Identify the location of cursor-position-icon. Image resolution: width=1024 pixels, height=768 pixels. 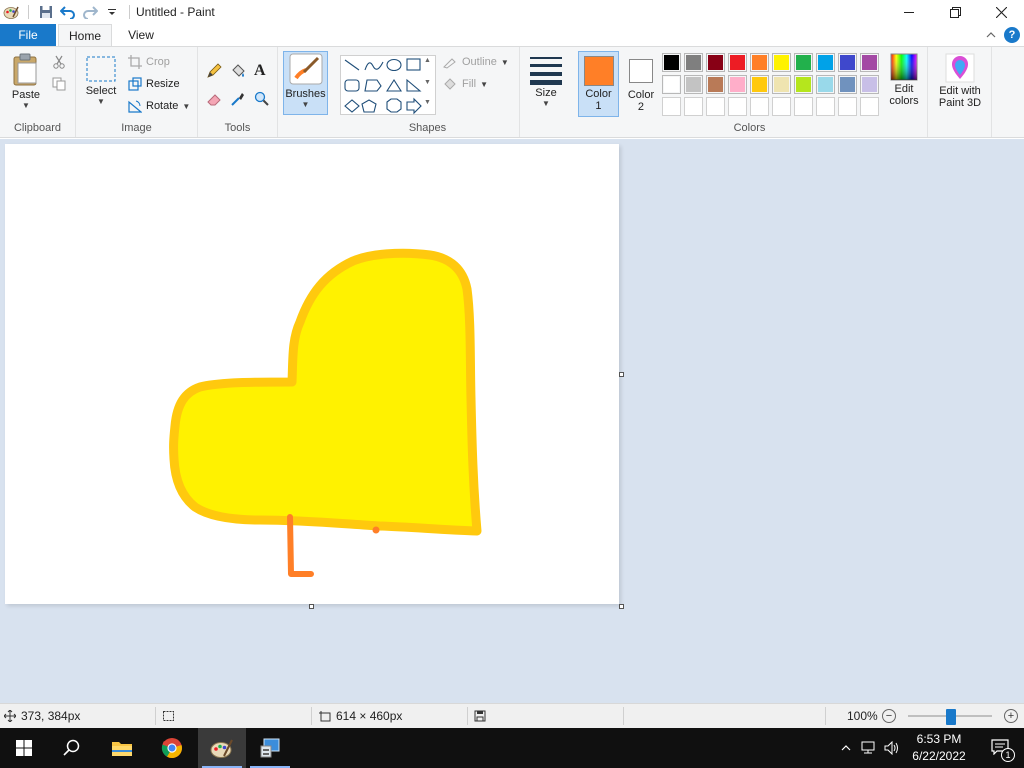
(10, 716).